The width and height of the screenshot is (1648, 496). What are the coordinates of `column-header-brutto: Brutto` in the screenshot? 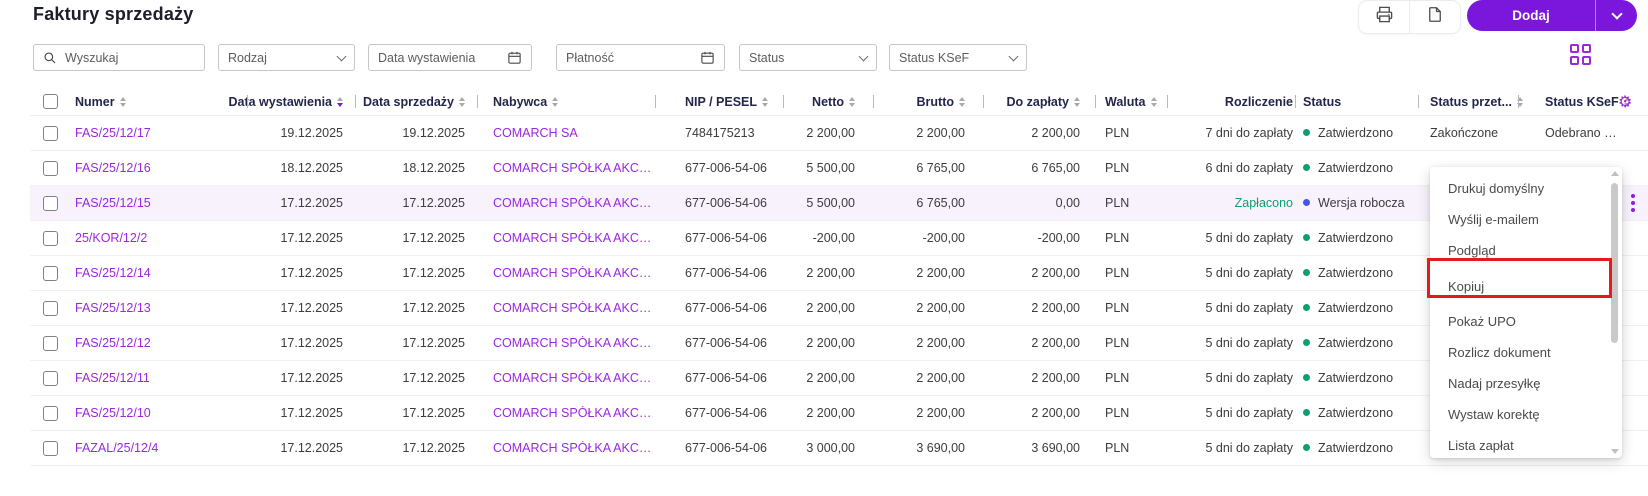 It's located at (928, 101).